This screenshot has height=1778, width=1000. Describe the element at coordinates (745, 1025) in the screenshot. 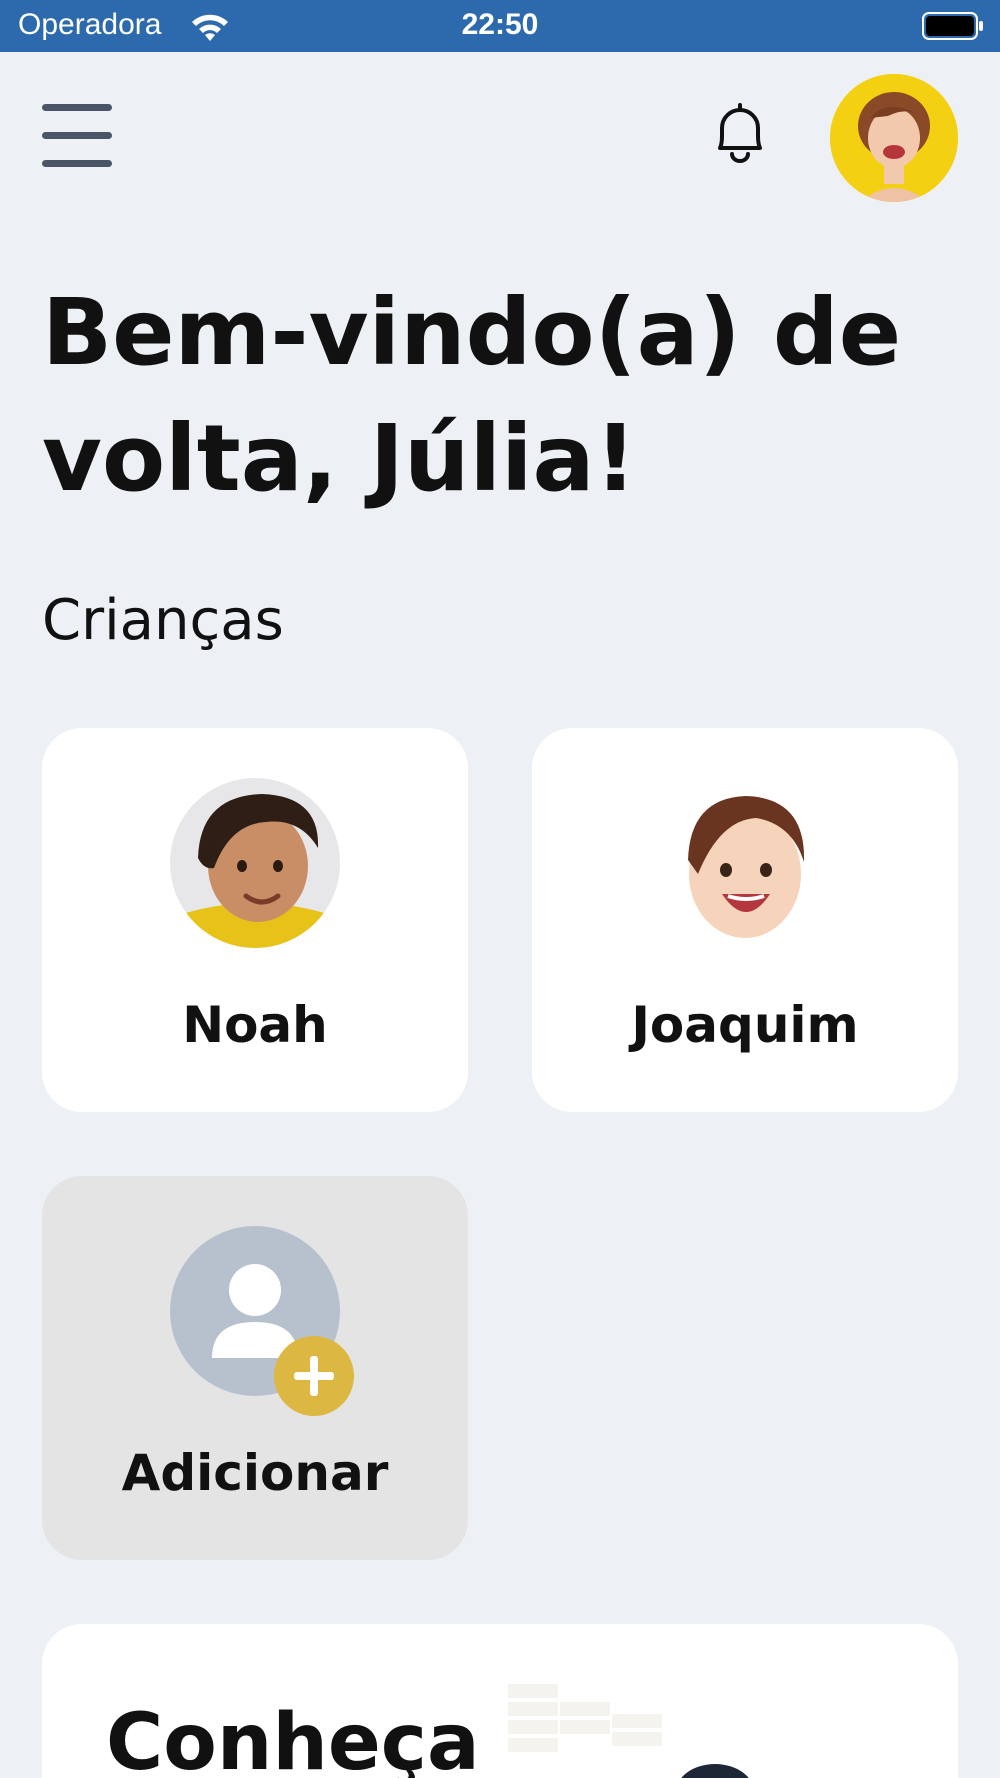

I see `child-name-joaquim: Joaquim` at that location.